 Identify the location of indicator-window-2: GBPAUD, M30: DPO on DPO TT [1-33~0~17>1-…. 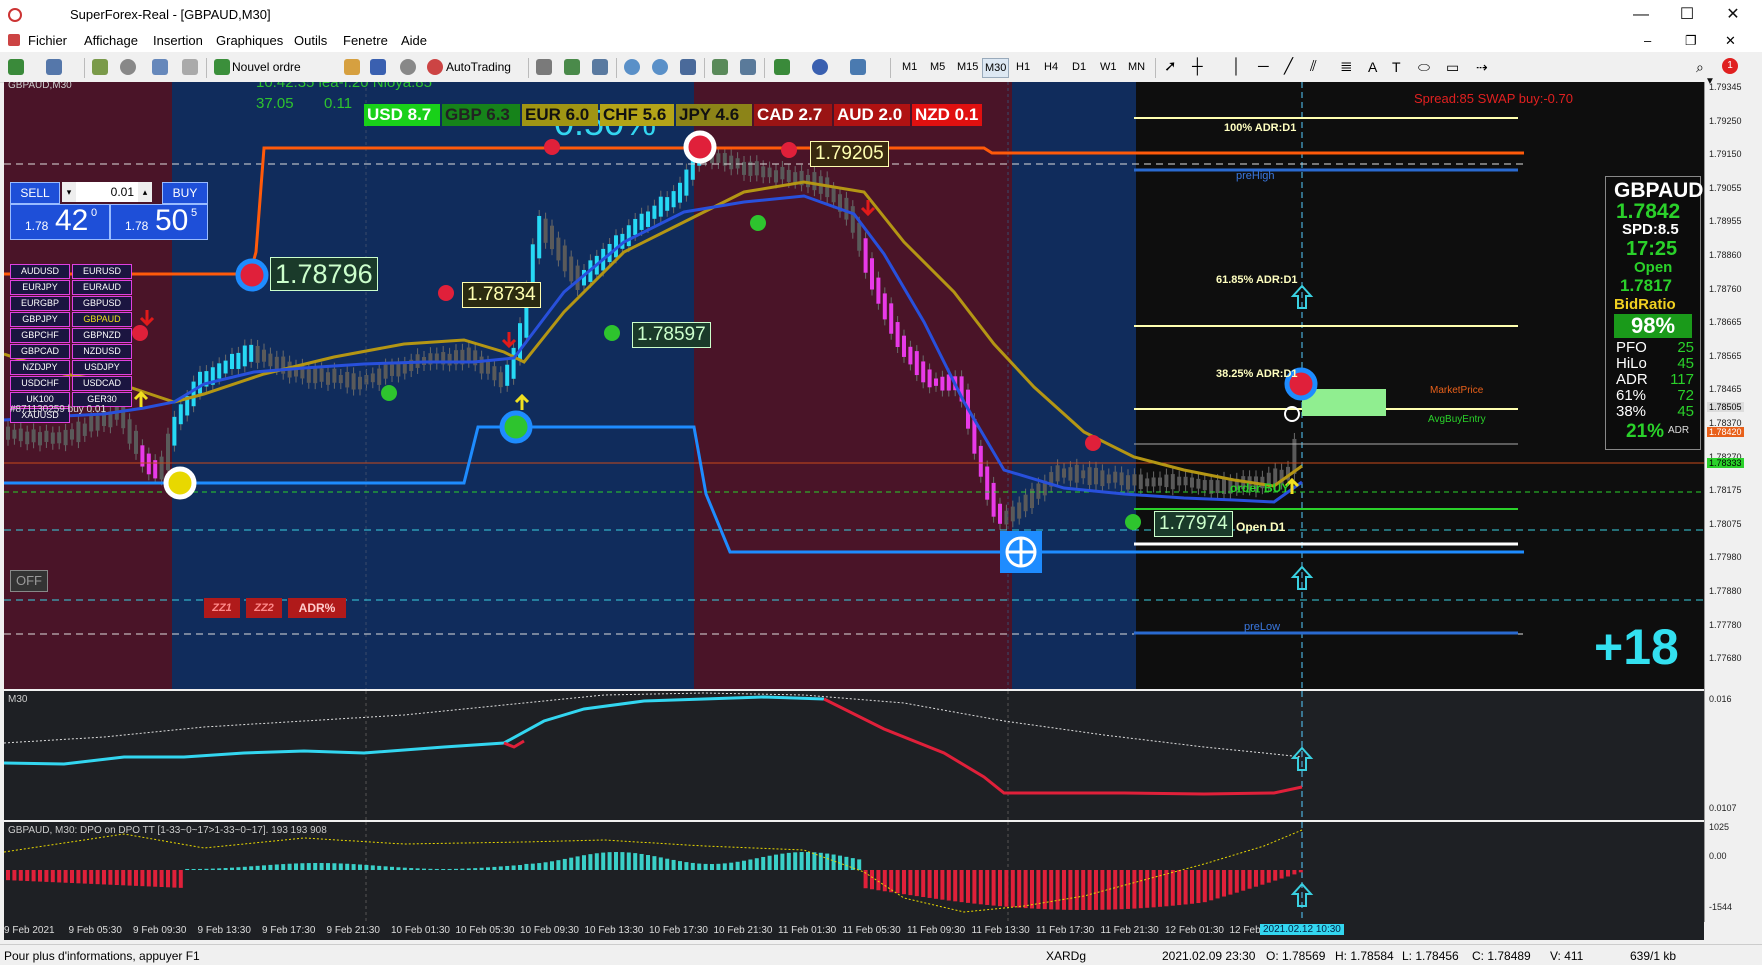
(854, 872).